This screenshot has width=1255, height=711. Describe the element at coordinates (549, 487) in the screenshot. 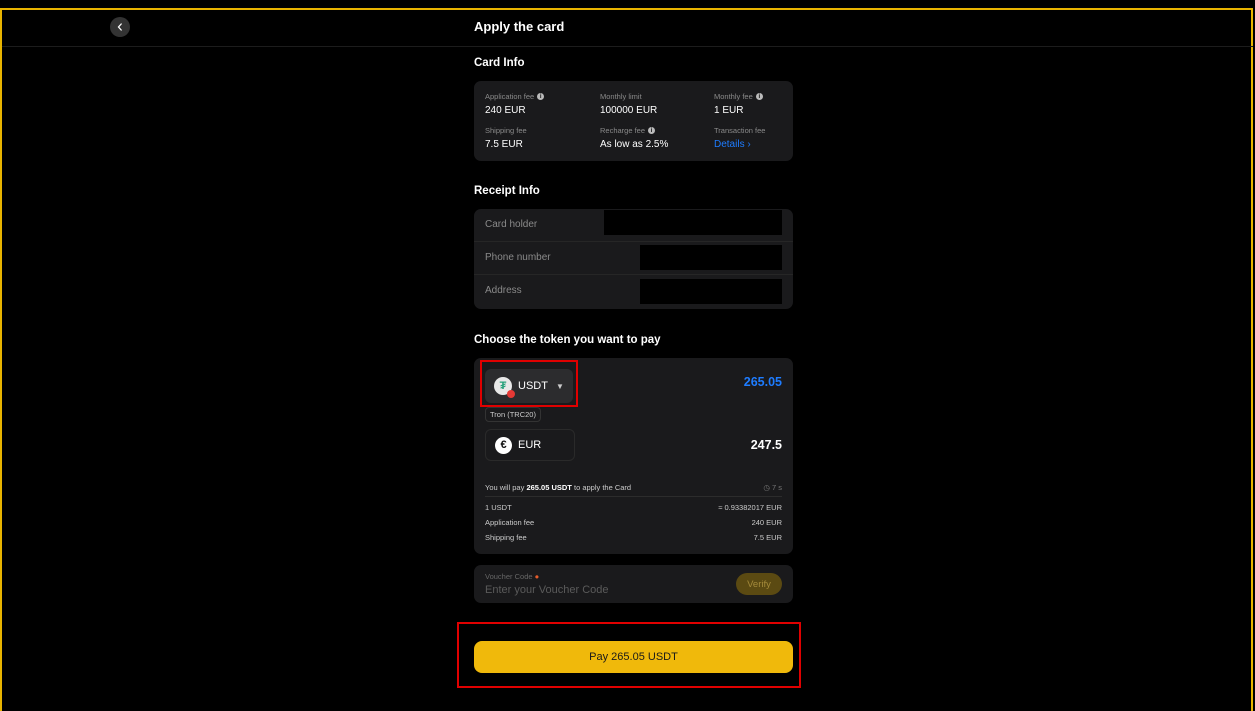

I see `pay-amount: 265.05 USDT` at that location.